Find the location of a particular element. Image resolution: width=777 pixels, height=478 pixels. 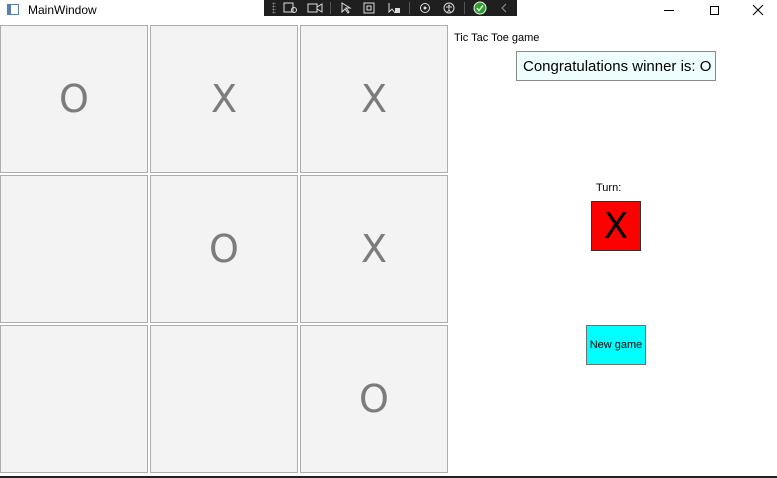

winner-message: Congratulations winner is: O is located at coordinates (616, 66).